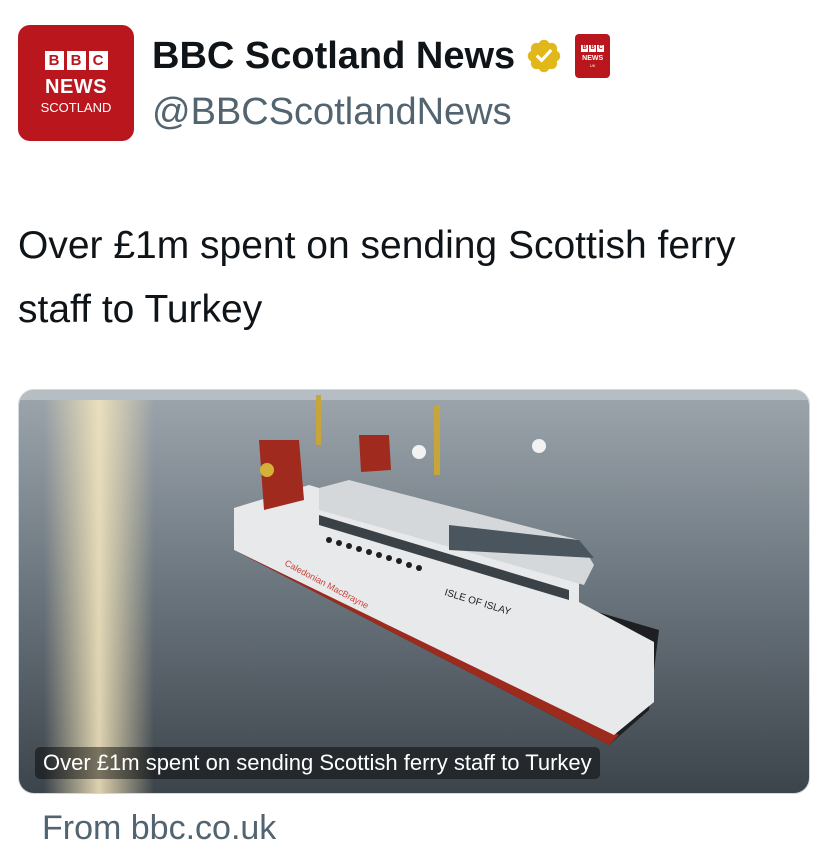 This screenshot has height=866, width=828. I want to click on gold-verified-badge-icon, so click(544, 56).